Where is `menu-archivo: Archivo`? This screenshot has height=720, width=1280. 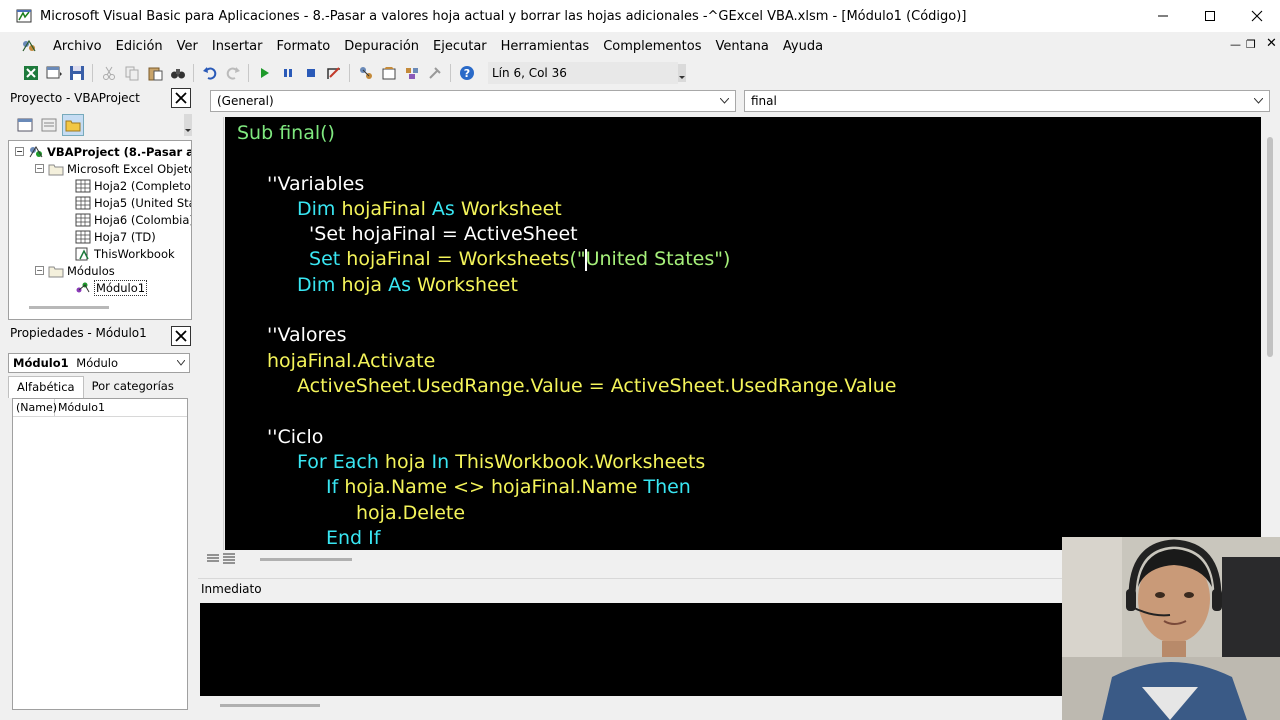 menu-archivo: Archivo is located at coordinates (77, 46).